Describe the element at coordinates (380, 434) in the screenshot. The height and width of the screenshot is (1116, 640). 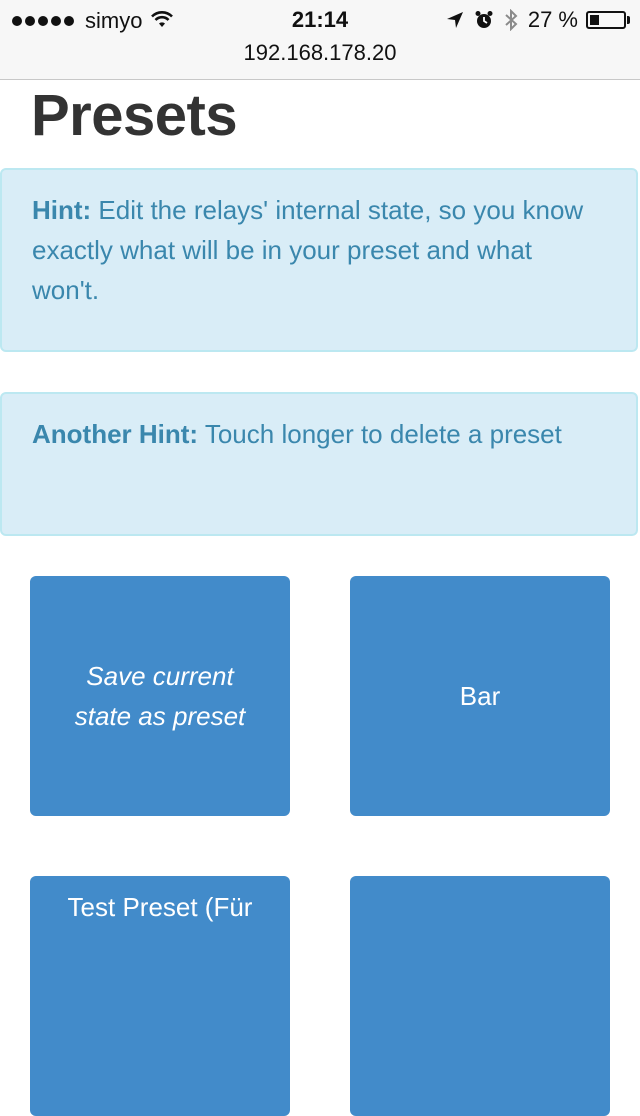
I see `another-hint-text: Touch longer to delete a preset` at that location.